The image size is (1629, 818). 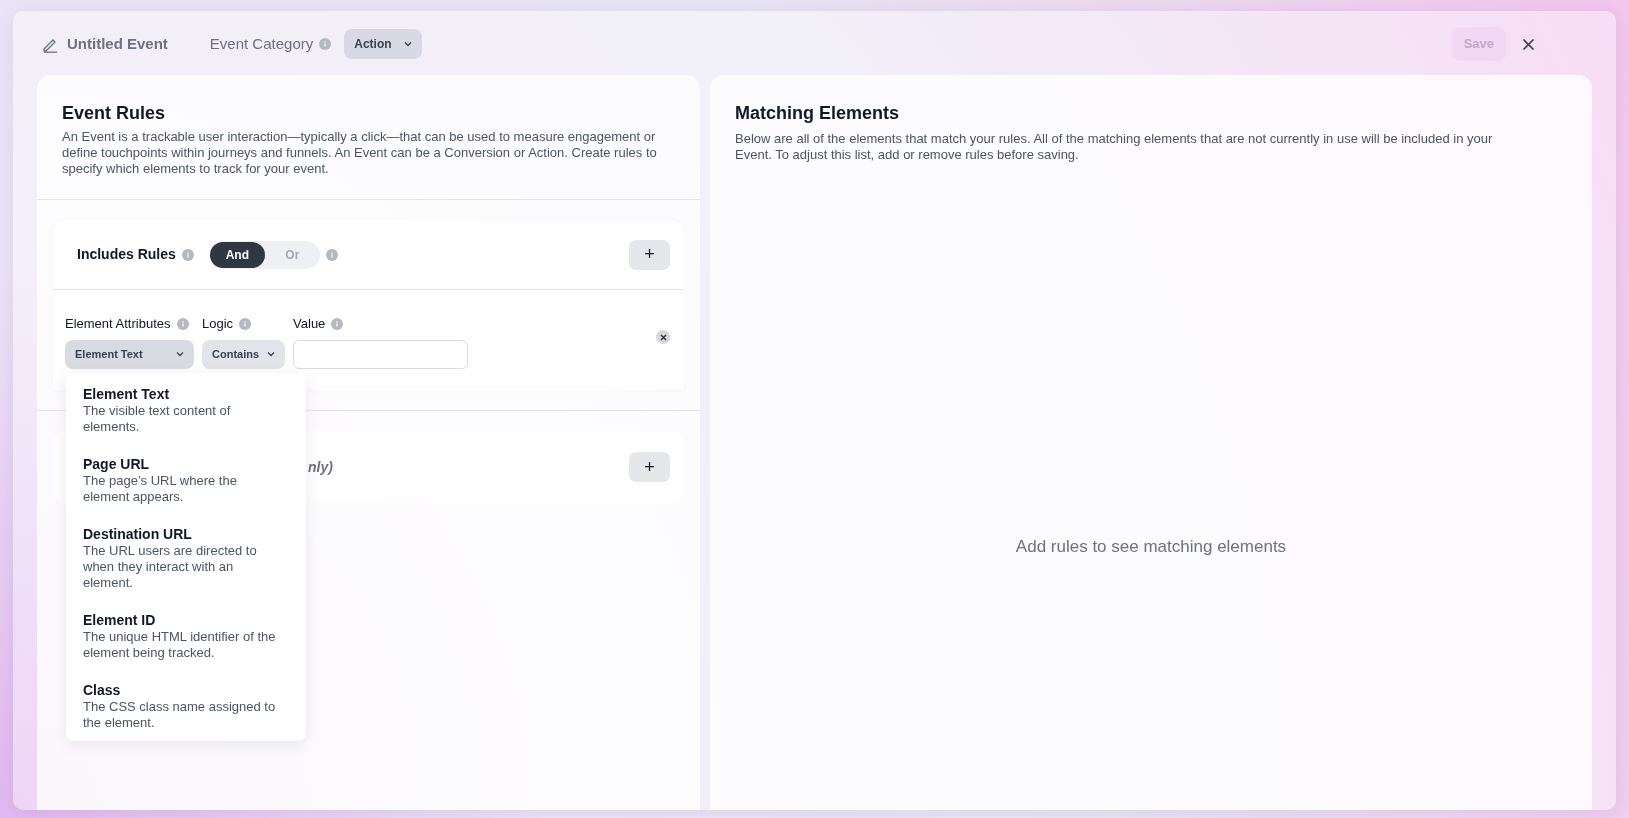 I want to click on panel-description: Below are all of the elements that match your rules. All of the matching elements that are not currently in use will be included in your Event. To adjust this list, add or remove rules before saving., so click(x=1114, y=147).